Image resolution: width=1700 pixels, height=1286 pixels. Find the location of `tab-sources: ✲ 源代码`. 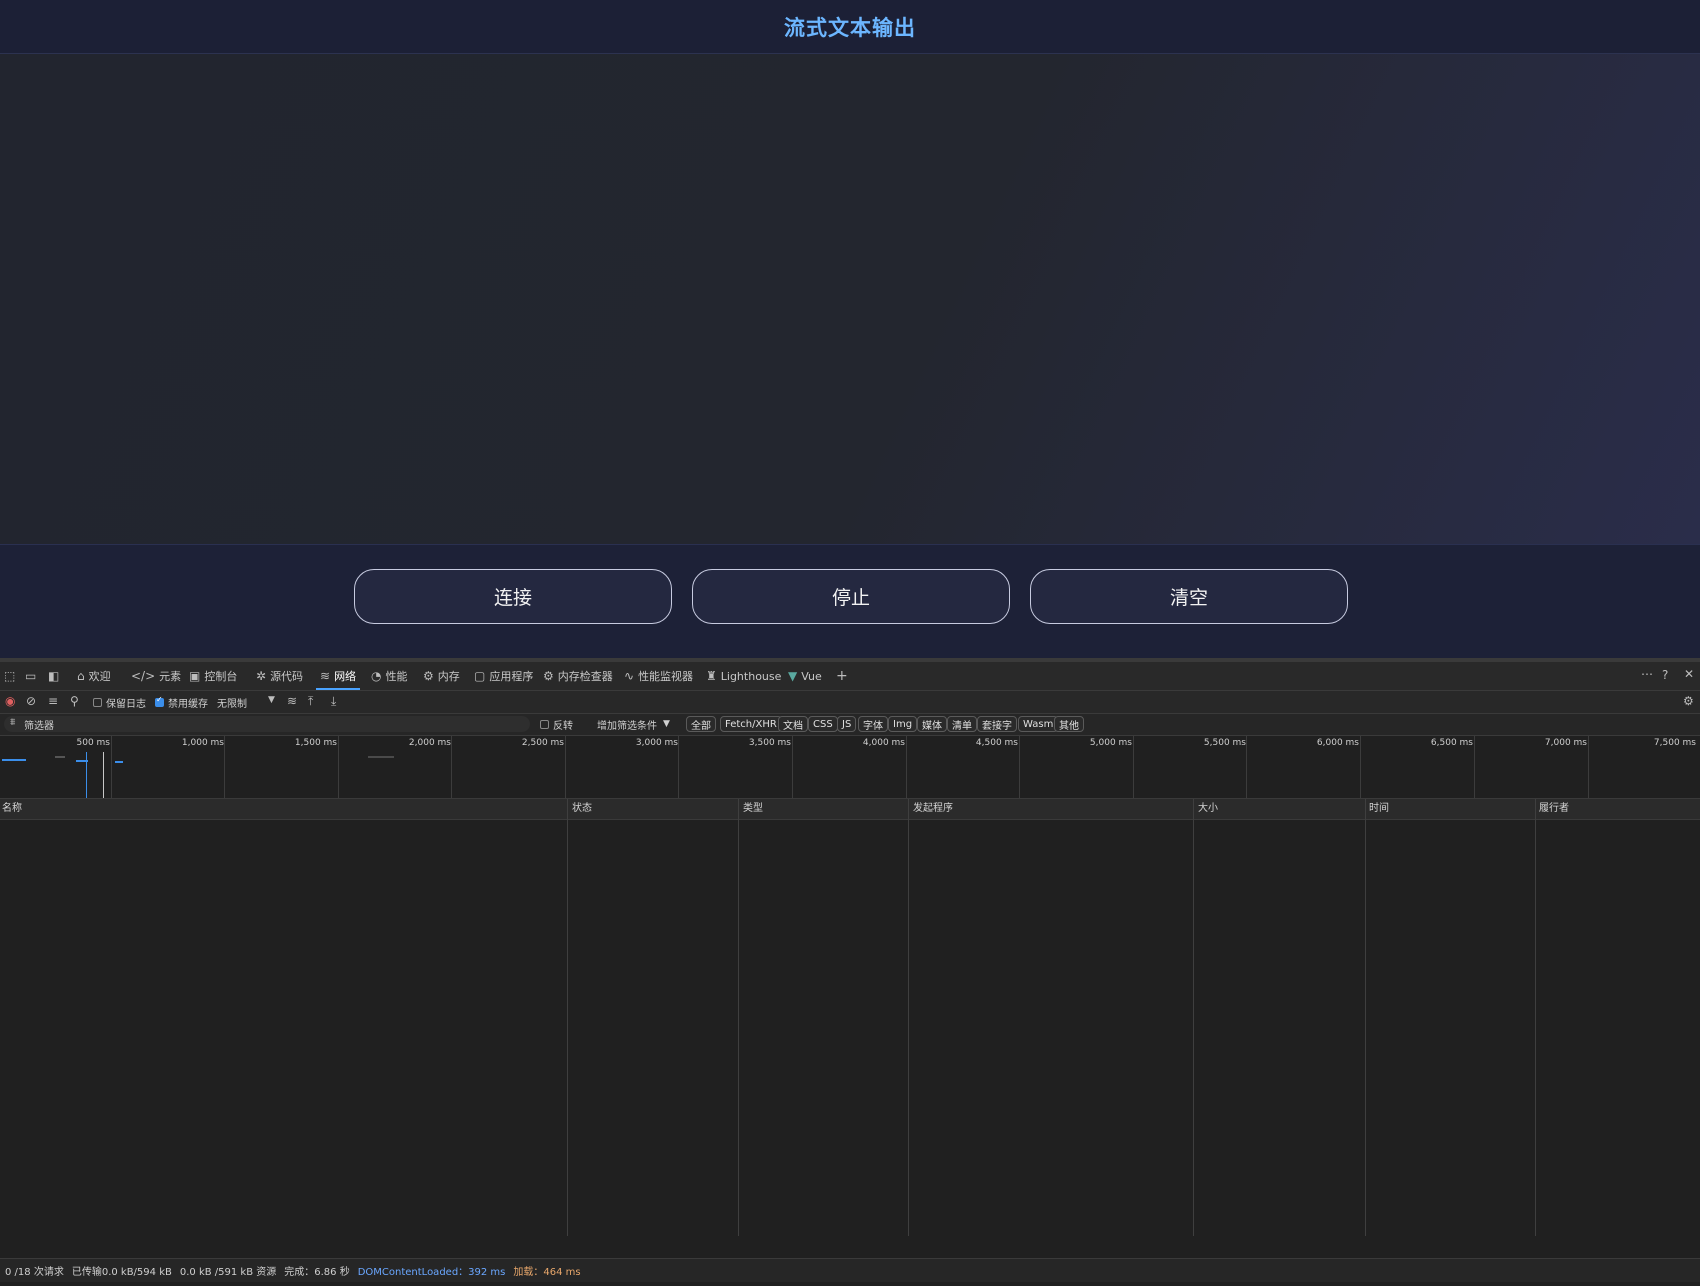

tab-sources: ✲ 源代码 is located at coordinates (279, 676).